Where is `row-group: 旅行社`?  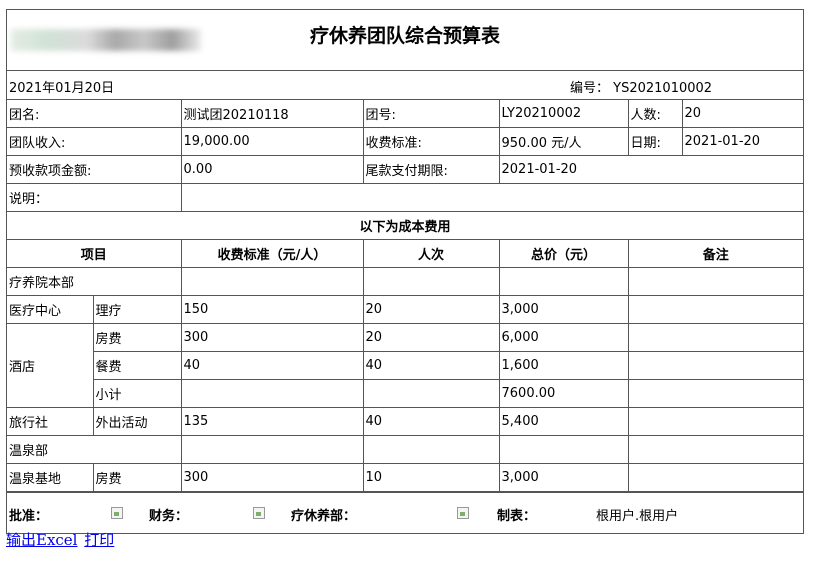
row-group: 旅行社 is located at coordinates (50, 421).